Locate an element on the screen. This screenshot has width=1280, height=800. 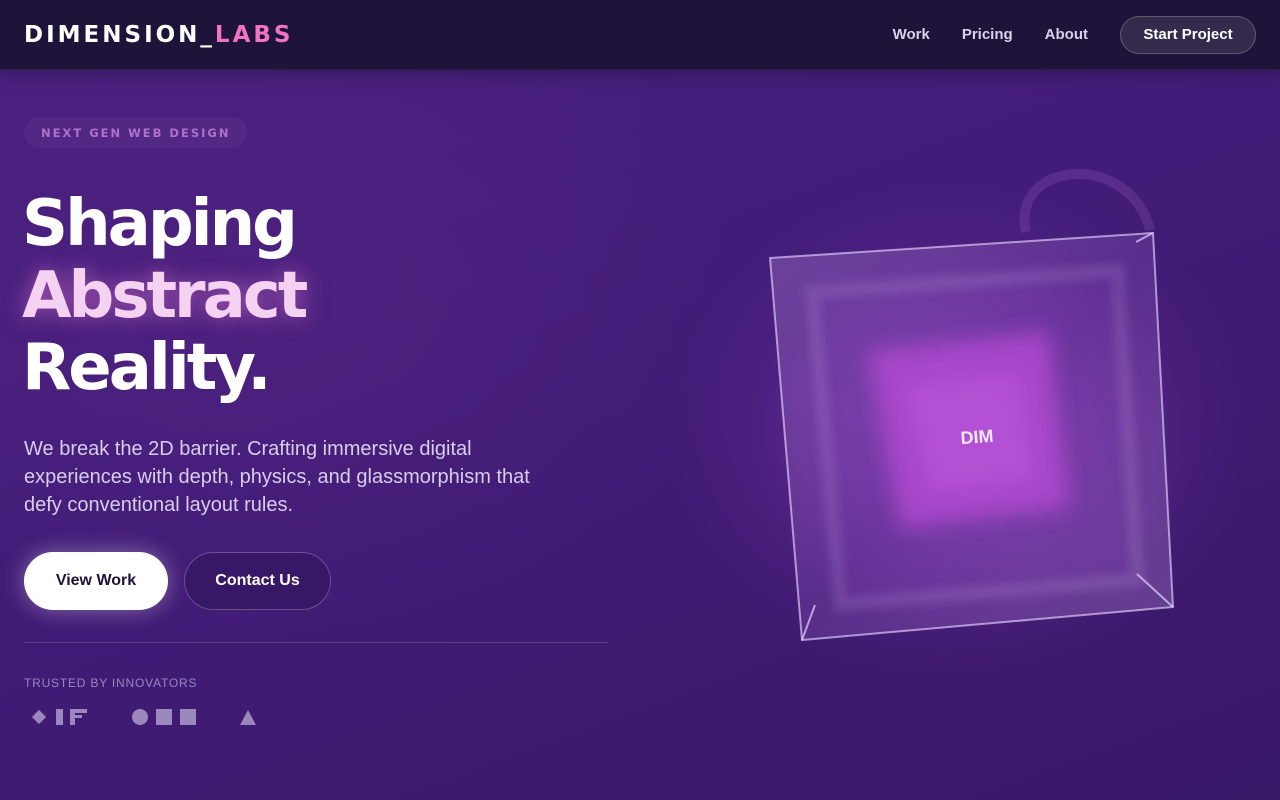
cube-label: DIM is located at coordinates (977, 437).